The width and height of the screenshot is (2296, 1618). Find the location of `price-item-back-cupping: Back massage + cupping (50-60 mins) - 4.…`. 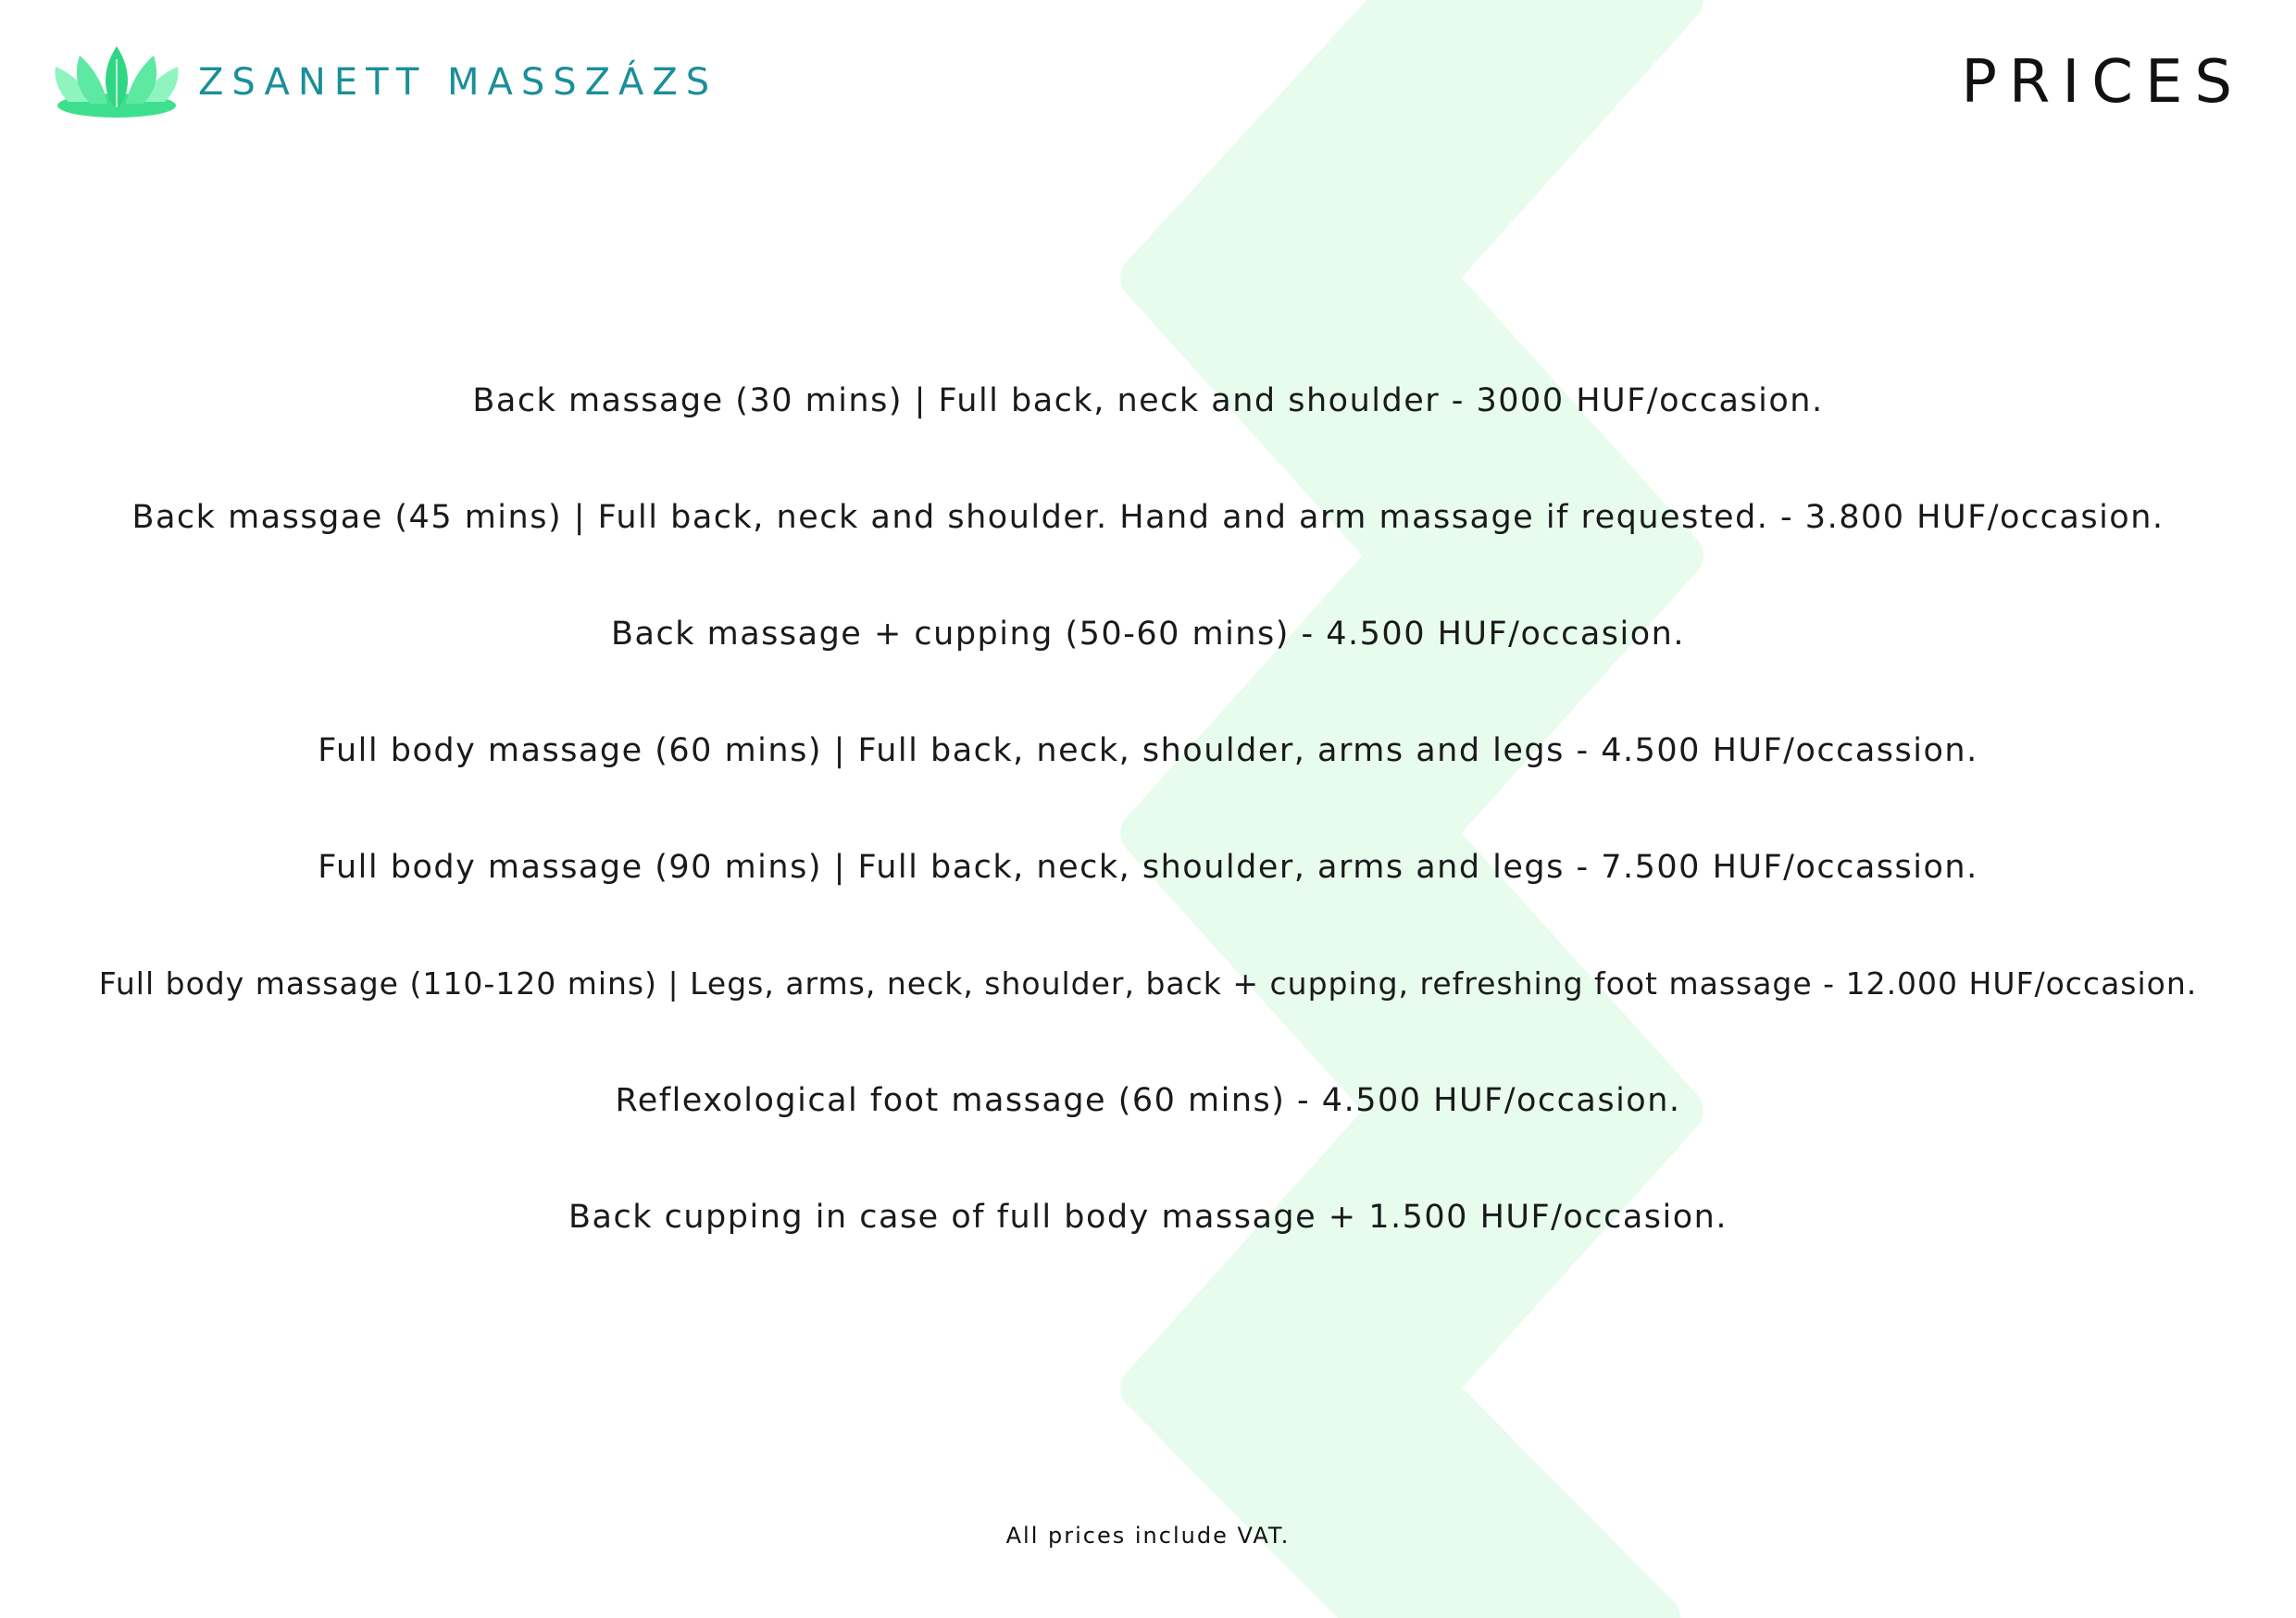

price-item-back-cupping: Back massage + cupping (50-60 mins) - 4.… is located at coordinates (1148, 634).